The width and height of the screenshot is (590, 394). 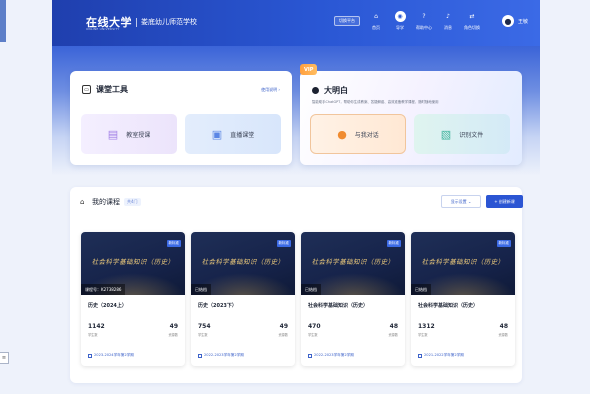 I want to click on nav-label: 角色切换, so click(x=472, y=27).